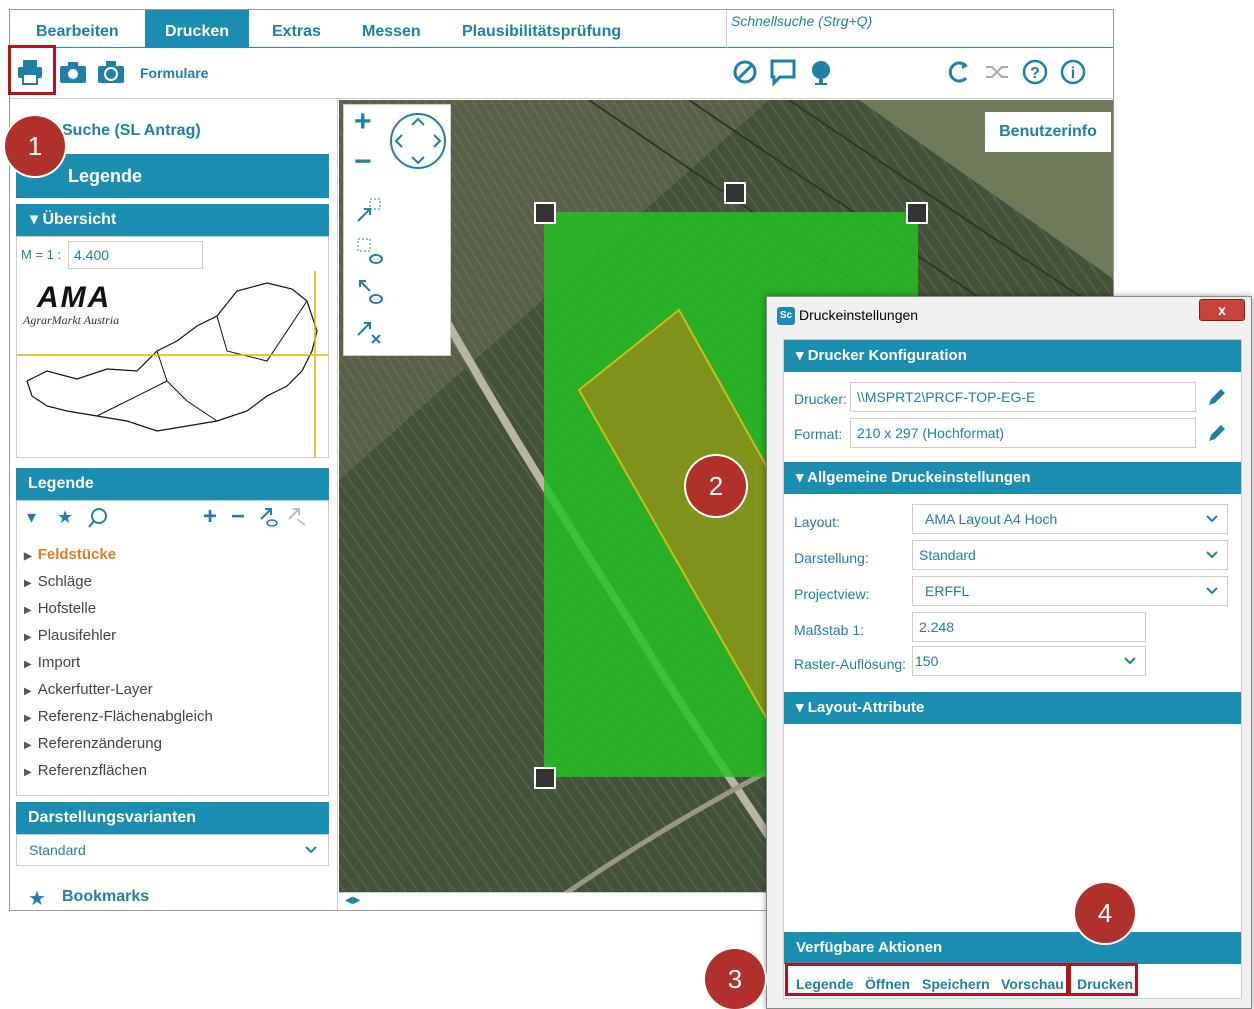 This screenshot has height=1009, width=1254. What do you see at coordinates (927, 661) in the screenshot?
I see `raster-select-value: 150` at bounding box center [927, 661].